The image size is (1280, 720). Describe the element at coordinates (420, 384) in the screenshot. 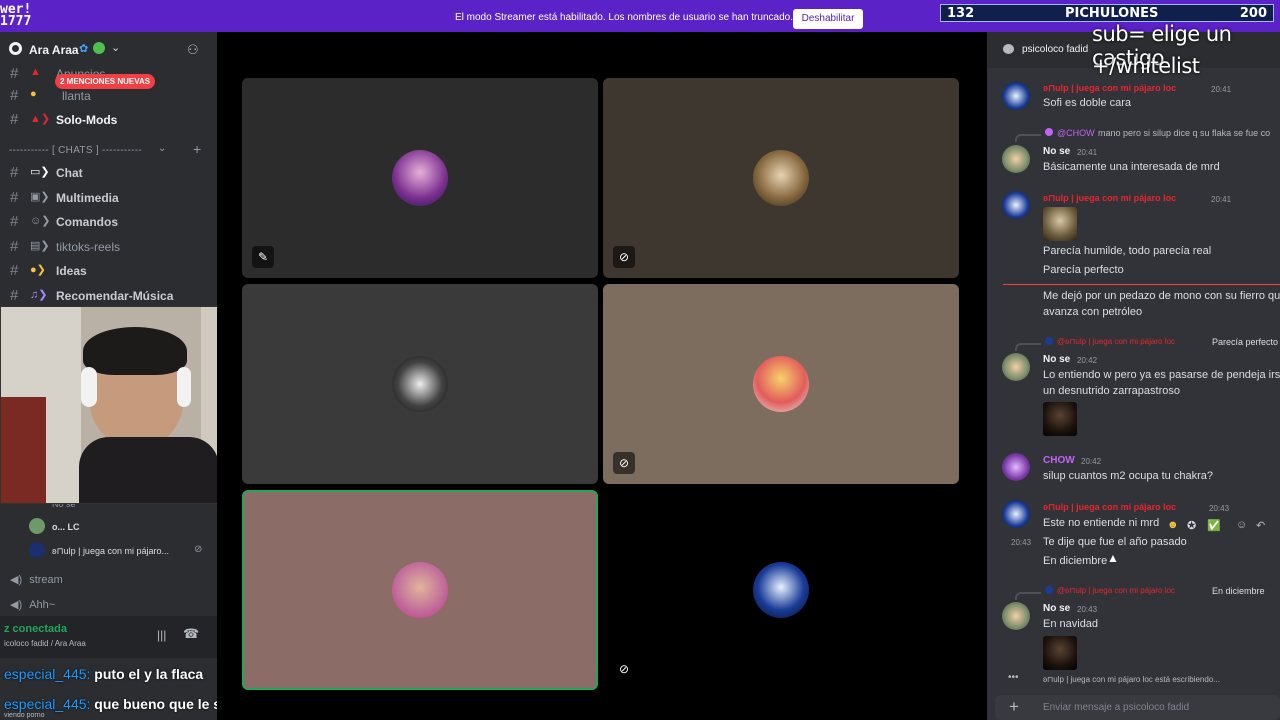

I see `participant-tile` at that location.